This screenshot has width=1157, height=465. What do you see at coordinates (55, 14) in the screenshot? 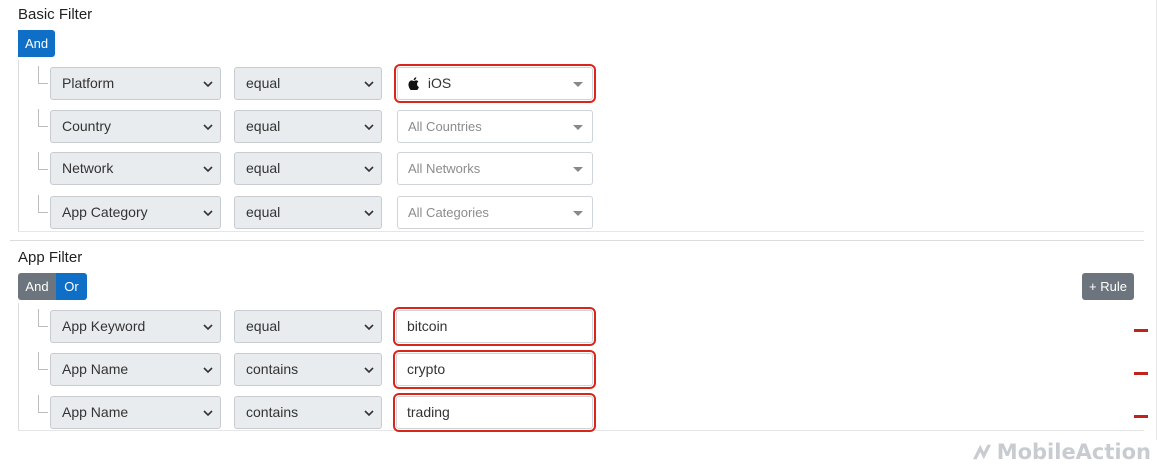
I see `basic-filter-title: Basic Filter` at bounding box center [55, 14].